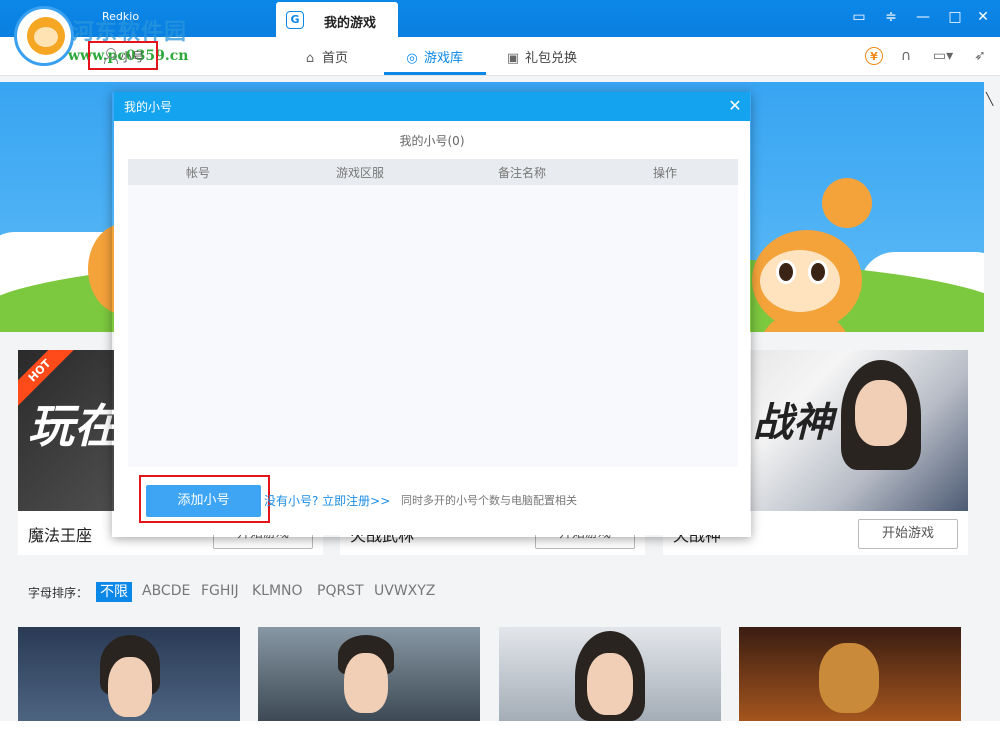 This screenshot has width=1000, height=750. Describe the element at coordinates (955, 17) in the screenshot. I see `maximize-button: □` at that location.